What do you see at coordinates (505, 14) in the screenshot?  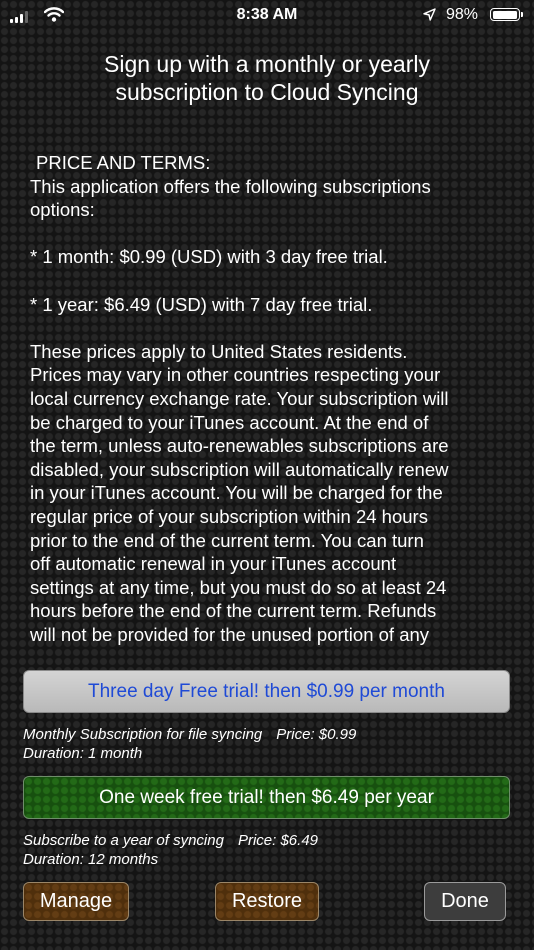 I see `battery-icon` at bounding box center [505, 14].